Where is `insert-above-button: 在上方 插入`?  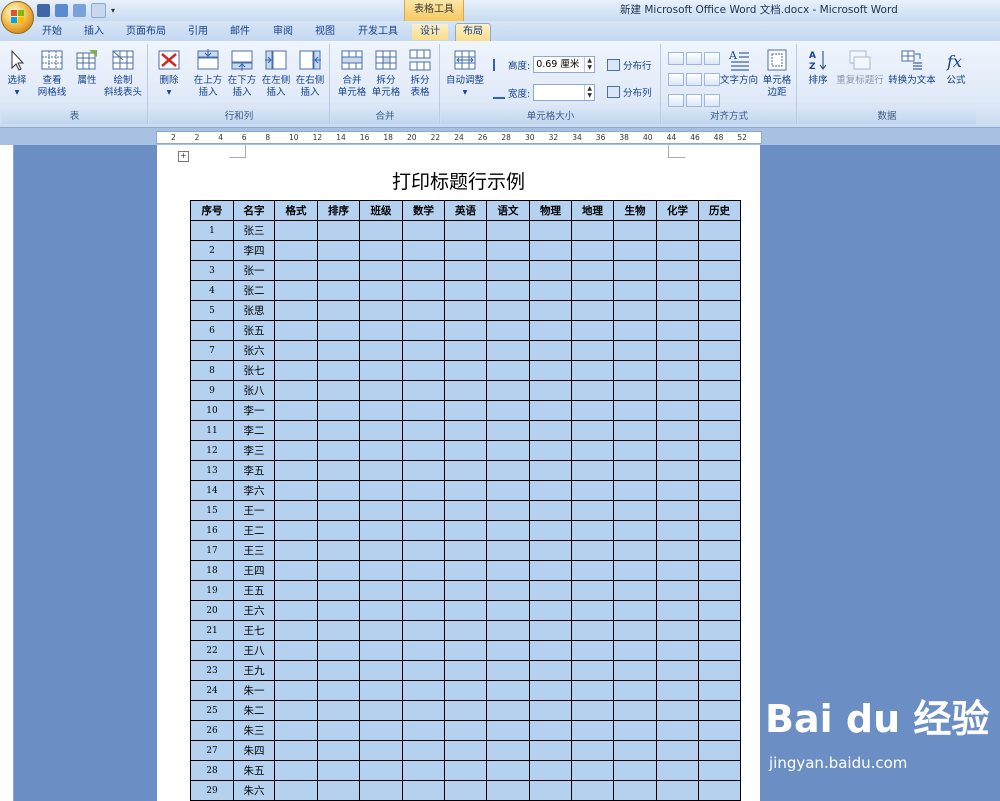
insert-above-button: 在上方 插入 is located at coordinates (208, 73).